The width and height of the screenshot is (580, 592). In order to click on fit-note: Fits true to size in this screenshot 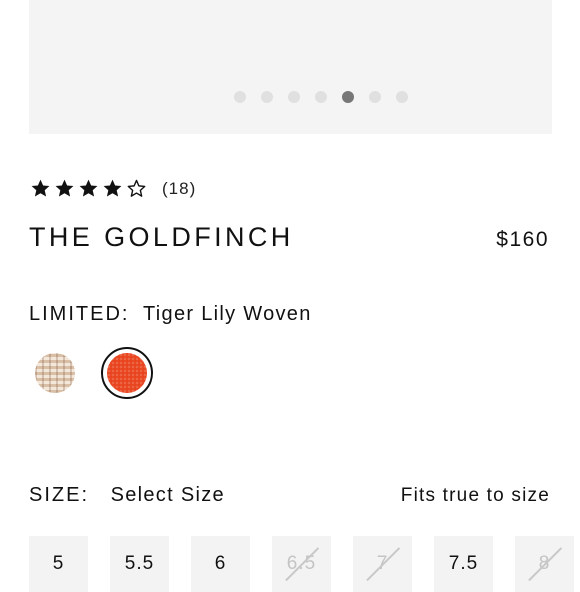, I will do `click(475, 495)`.